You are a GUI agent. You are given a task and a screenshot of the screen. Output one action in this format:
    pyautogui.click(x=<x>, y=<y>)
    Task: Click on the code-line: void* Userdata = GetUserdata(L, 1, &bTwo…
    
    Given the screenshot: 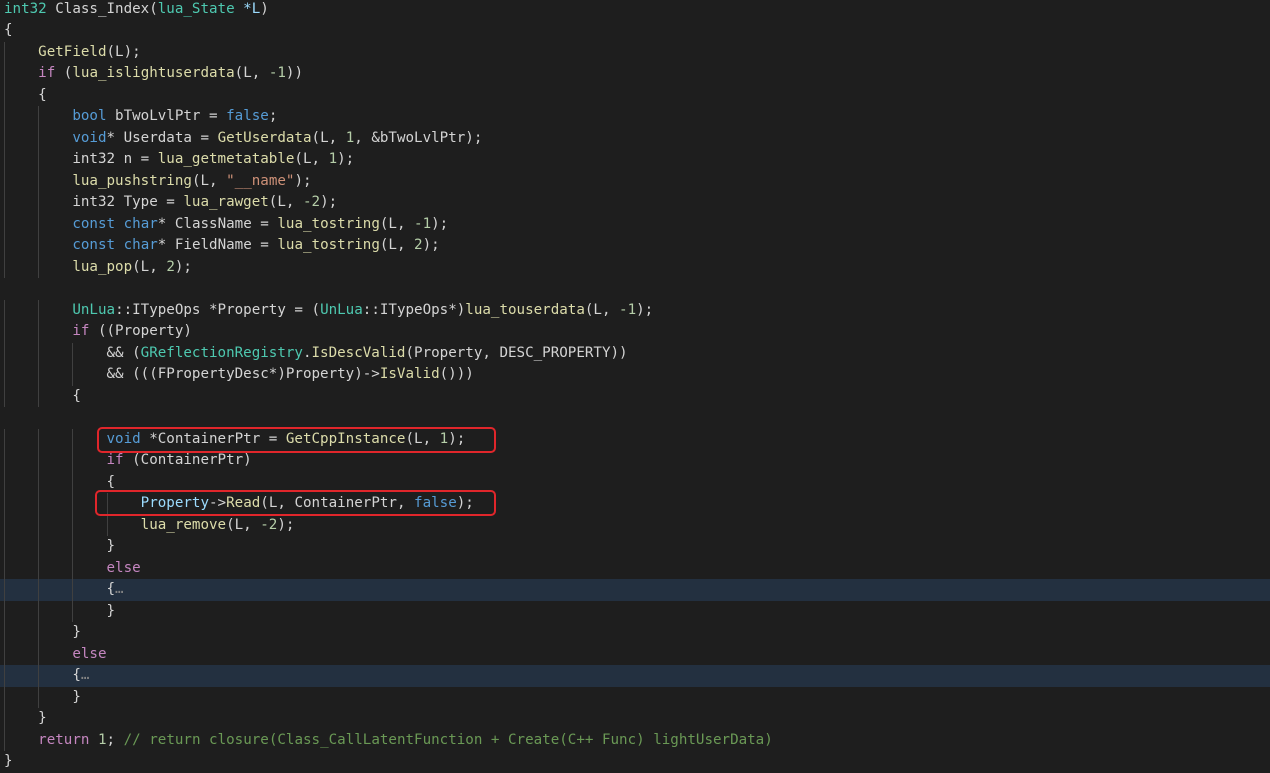 What is the action you would take?
    pyautogui.click(x=635, y=138)
    